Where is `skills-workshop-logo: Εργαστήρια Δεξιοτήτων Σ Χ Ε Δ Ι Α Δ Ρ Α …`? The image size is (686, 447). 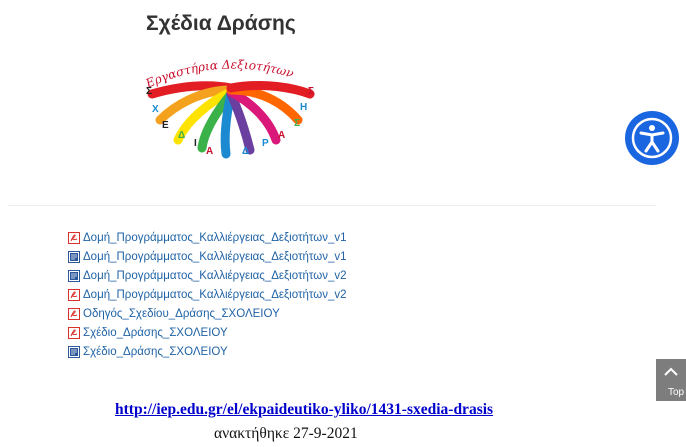 skills-workshop-logo: Εργαστήρια Δεξιοτήτων Σ Χ Ε Δ Ι Α Δ Ρ Α … is located at coordinates (229, 108).